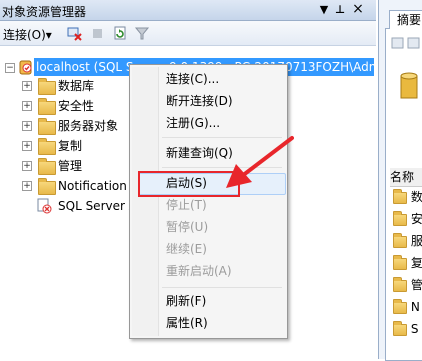  What do you see at coordinates (340, 10) in the screenshot?
I see `pin-icon: ⊥` at bounding box center [340, 10].